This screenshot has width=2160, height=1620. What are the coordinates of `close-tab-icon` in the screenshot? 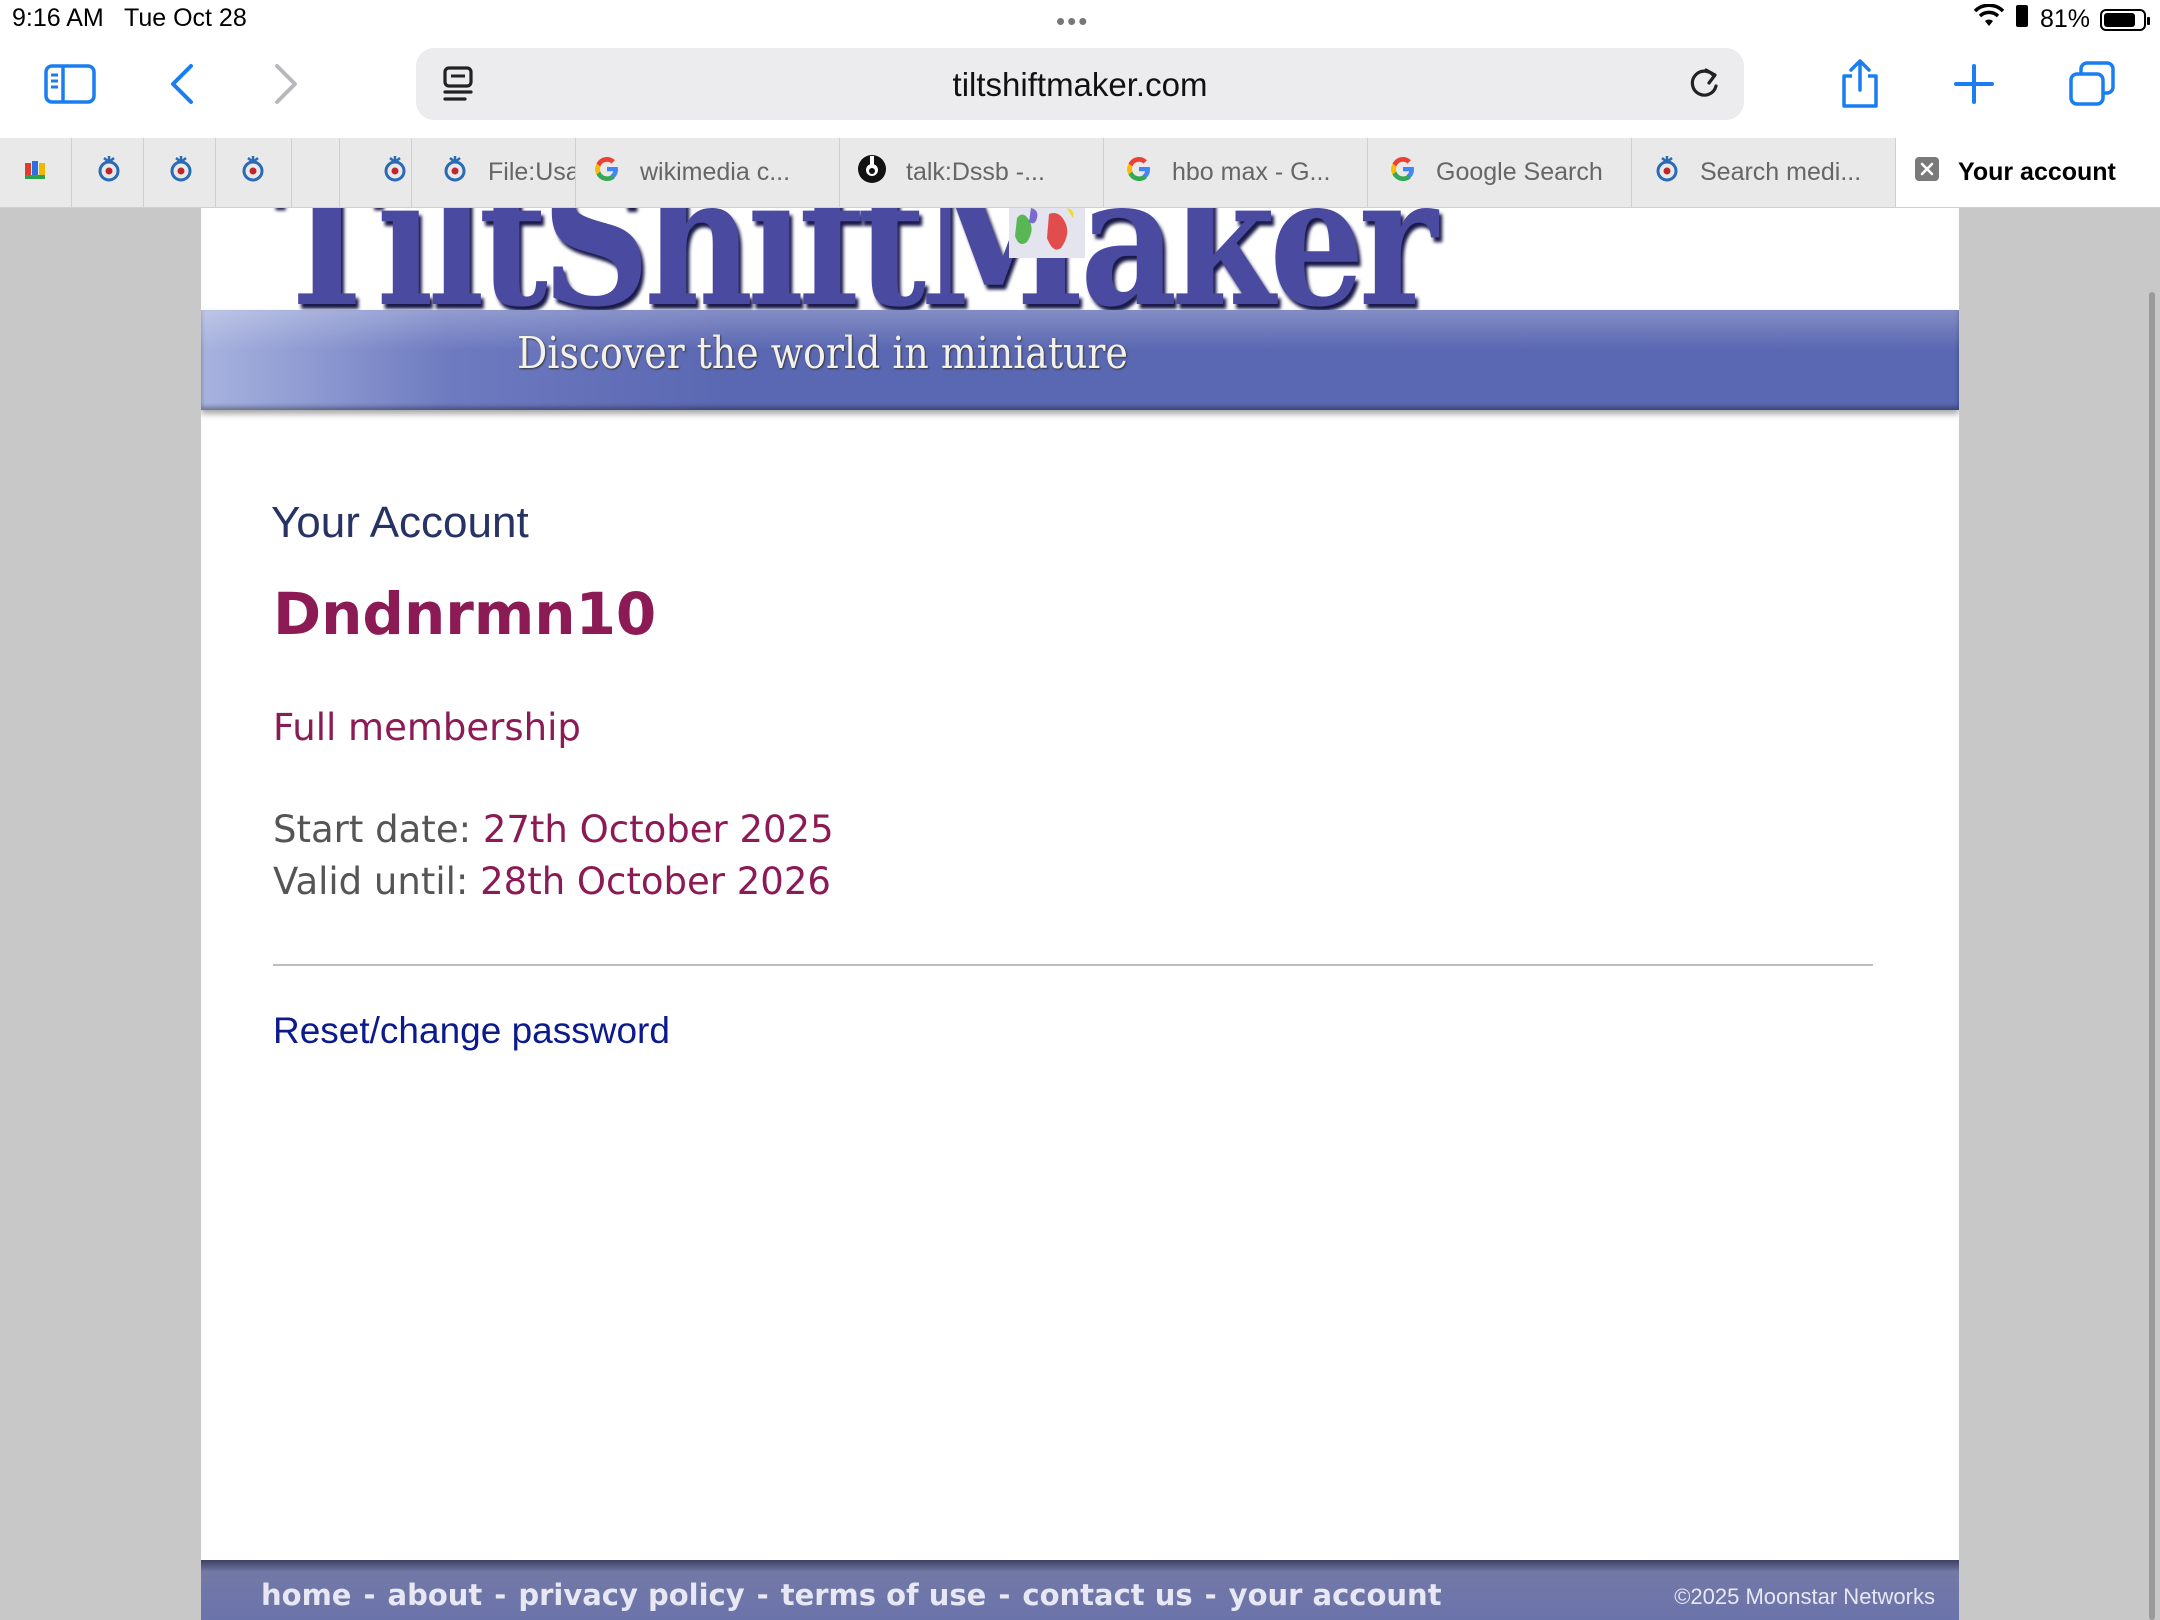 It's located at (1927, 172).